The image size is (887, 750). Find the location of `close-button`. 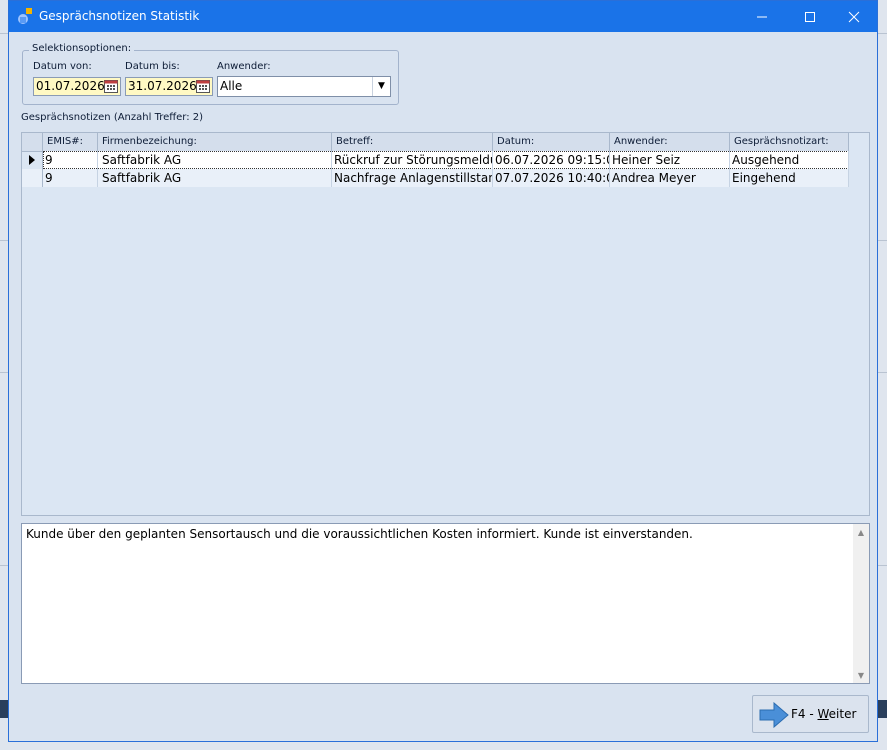

close-button is located at coordinates (854, 16).